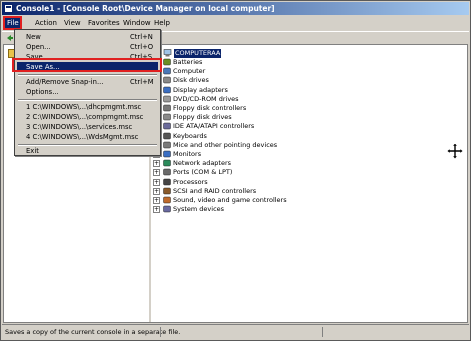 This screenshot has width=471, height=341. What do you see at coordinates (190, 135) in the screenshot?
I see `tree-item-label: Keyboards` at bounding box center [190, 135].